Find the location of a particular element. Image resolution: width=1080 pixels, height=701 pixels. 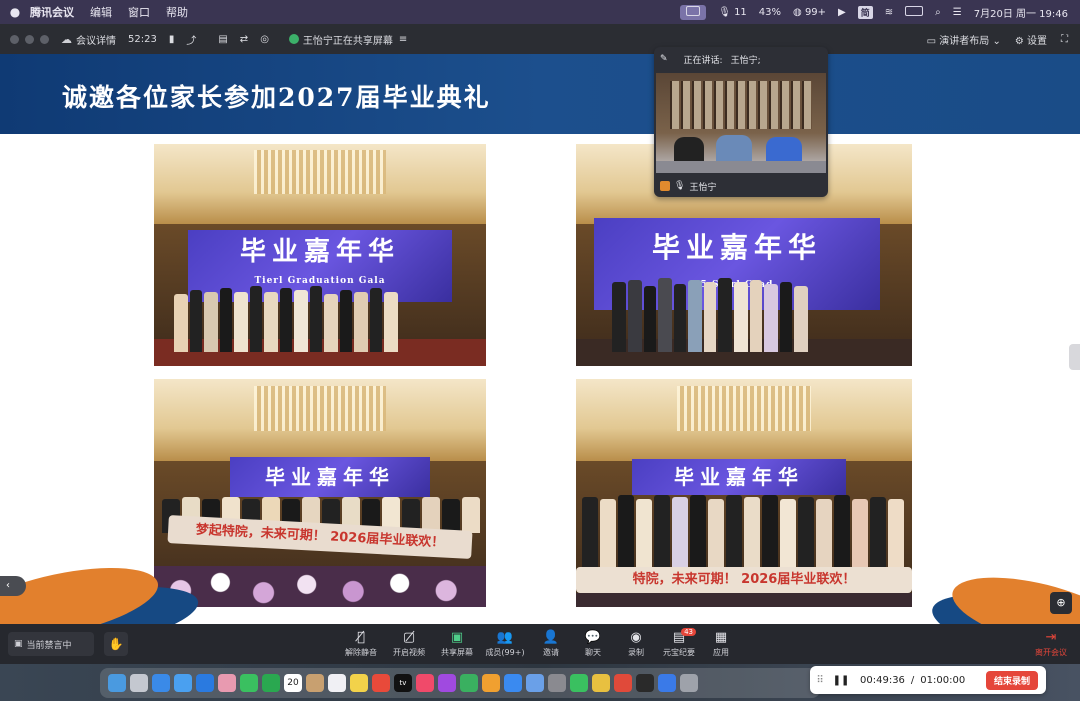

recording-elapsed: 00:49:36 is located at coordinates (882, 680).